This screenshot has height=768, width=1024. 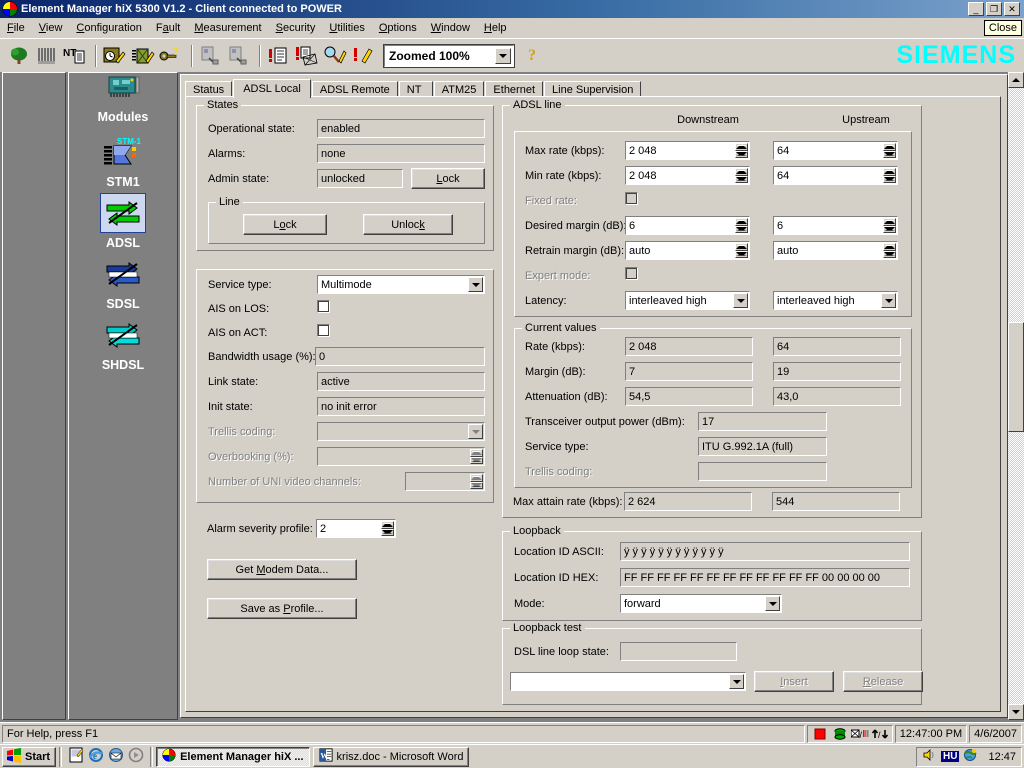 What do you see at coordinates (272, 88) in the screenshot?
I see `tab-adsl-local: ADSL Local` at bounding box center [272, 88].